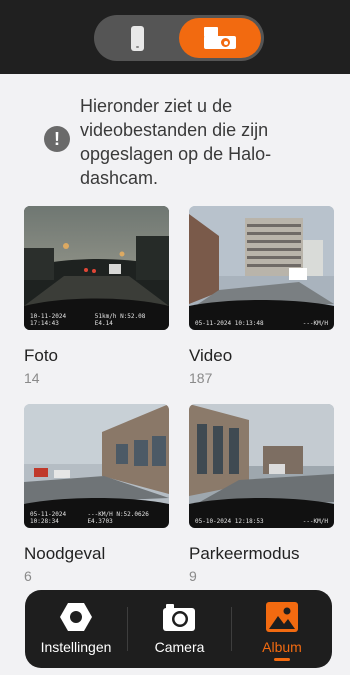  I want to click on thumbnail-timestamp: 05-11-2024 10:13:48, so click(229, 323).